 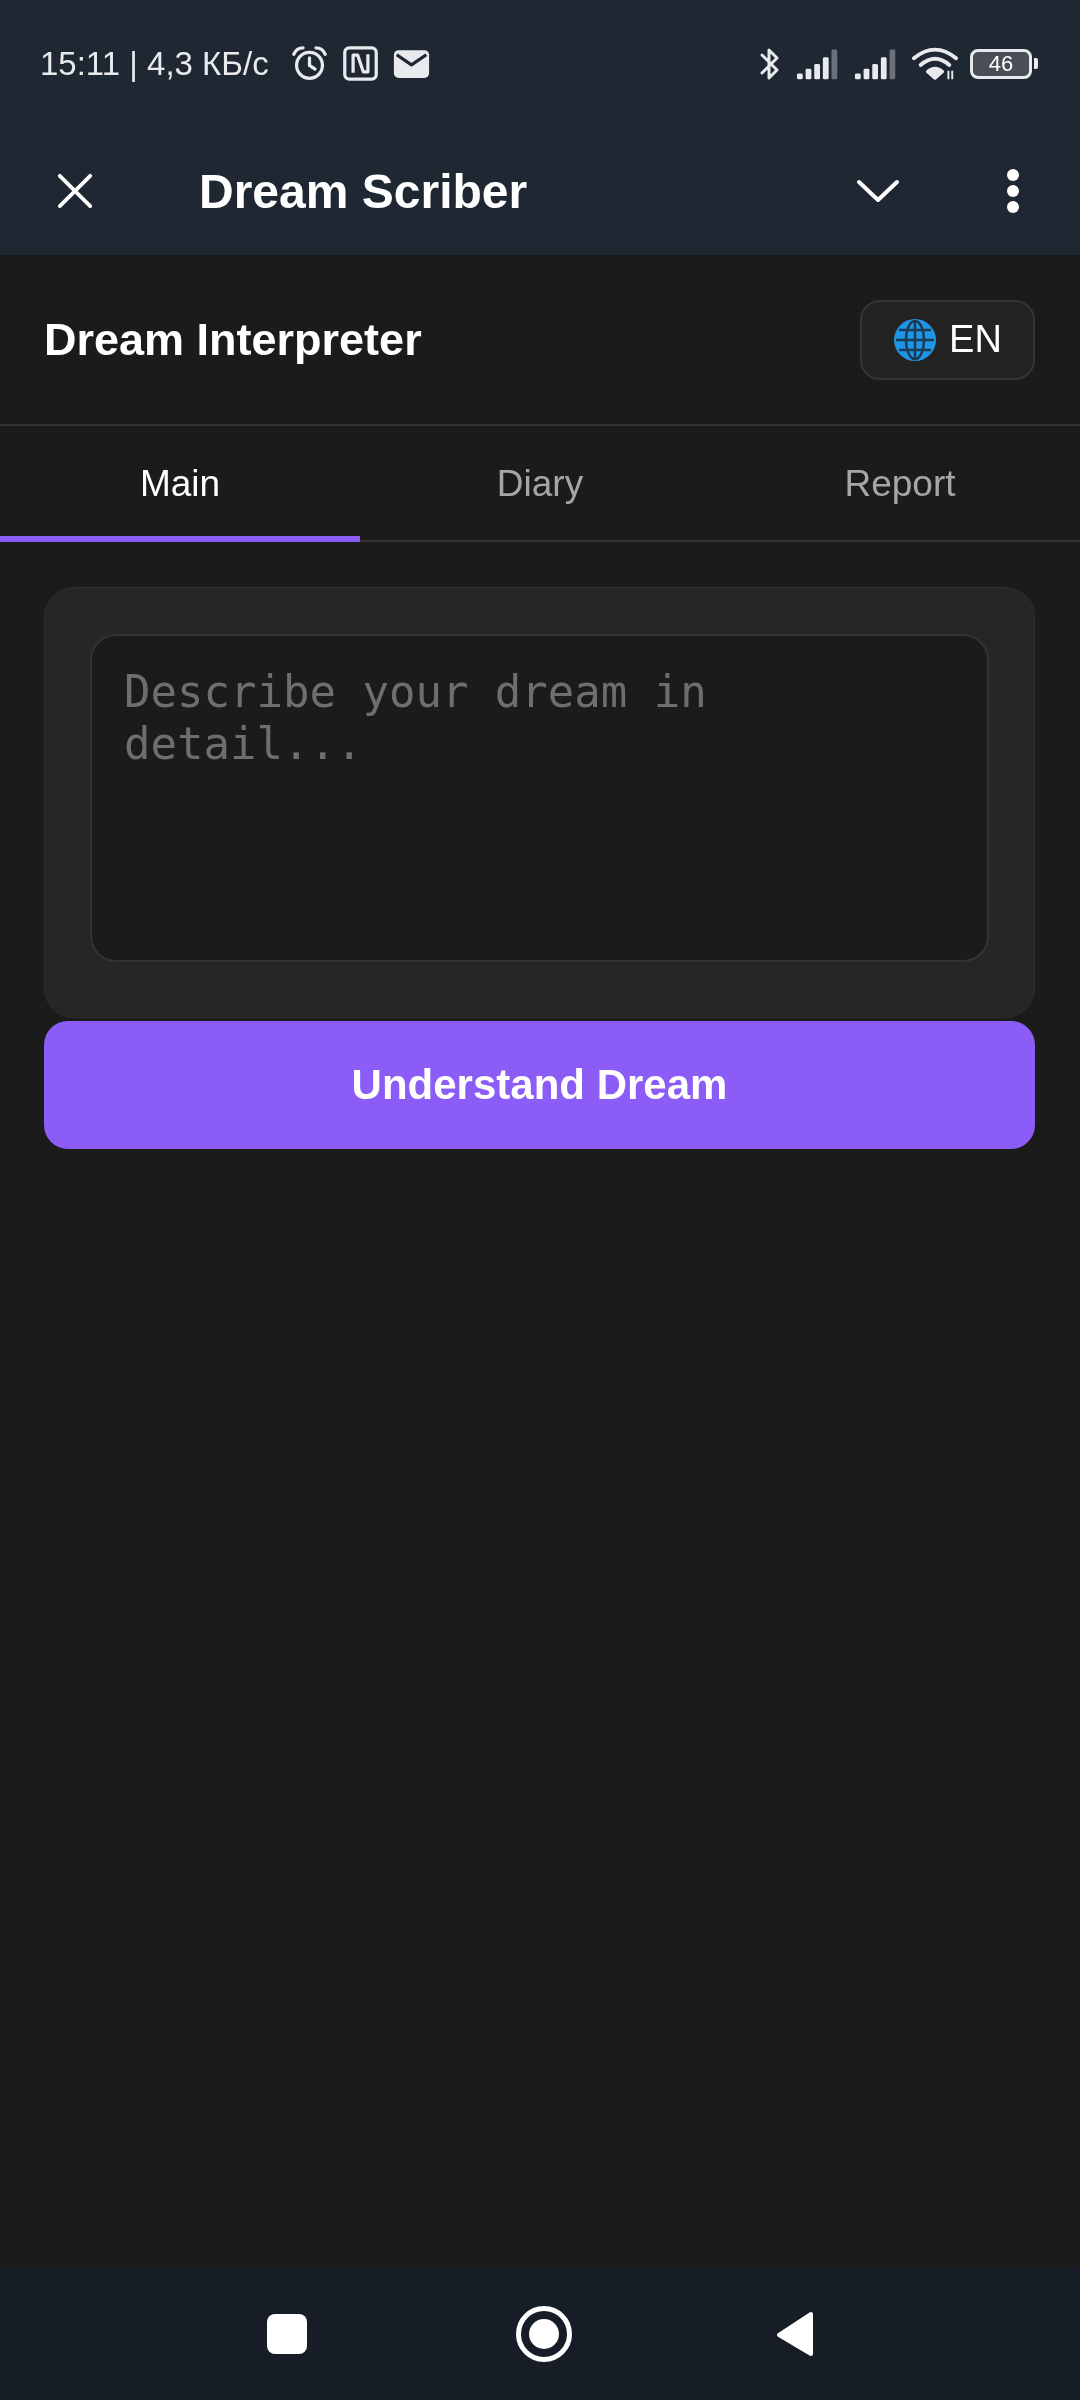 I want to click on understand-dream-button: Understand Dream, so click(x=539, y=1085).